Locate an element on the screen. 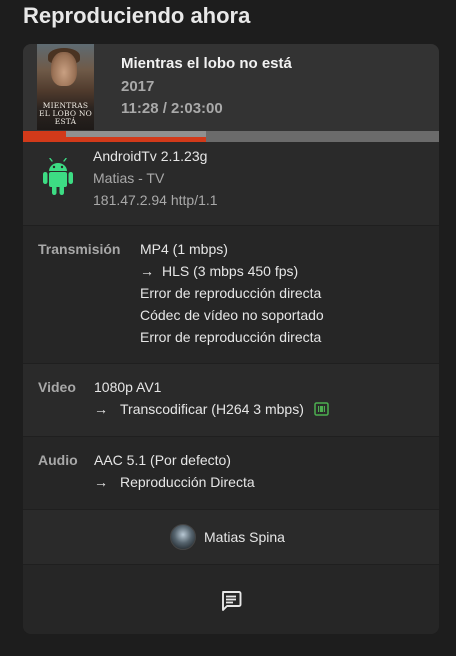 The width and height of the screenshot is (456, 656). movie-title: Mientras el lobo no está is located at coordinates (206, 63).